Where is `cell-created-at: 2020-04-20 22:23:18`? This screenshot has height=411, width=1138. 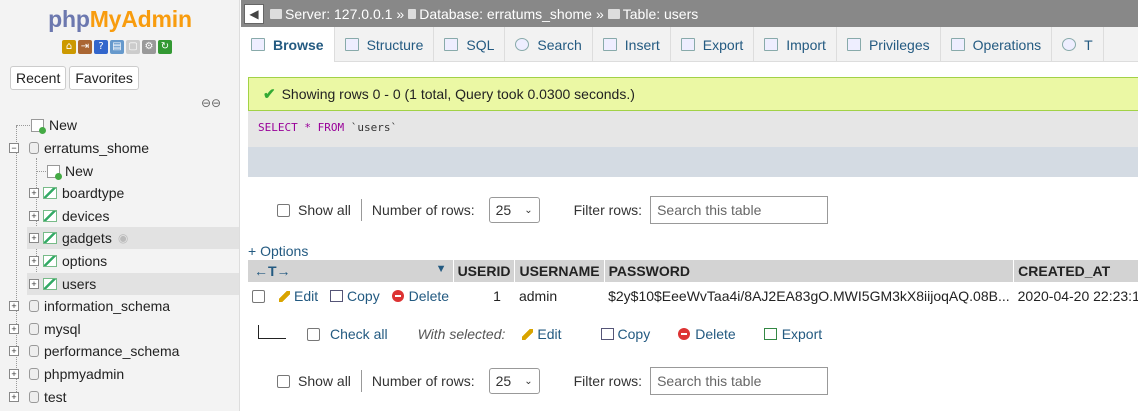 cell-created-at: 2020-04-20 22:23:18 is located at coordinates (1076, 296).